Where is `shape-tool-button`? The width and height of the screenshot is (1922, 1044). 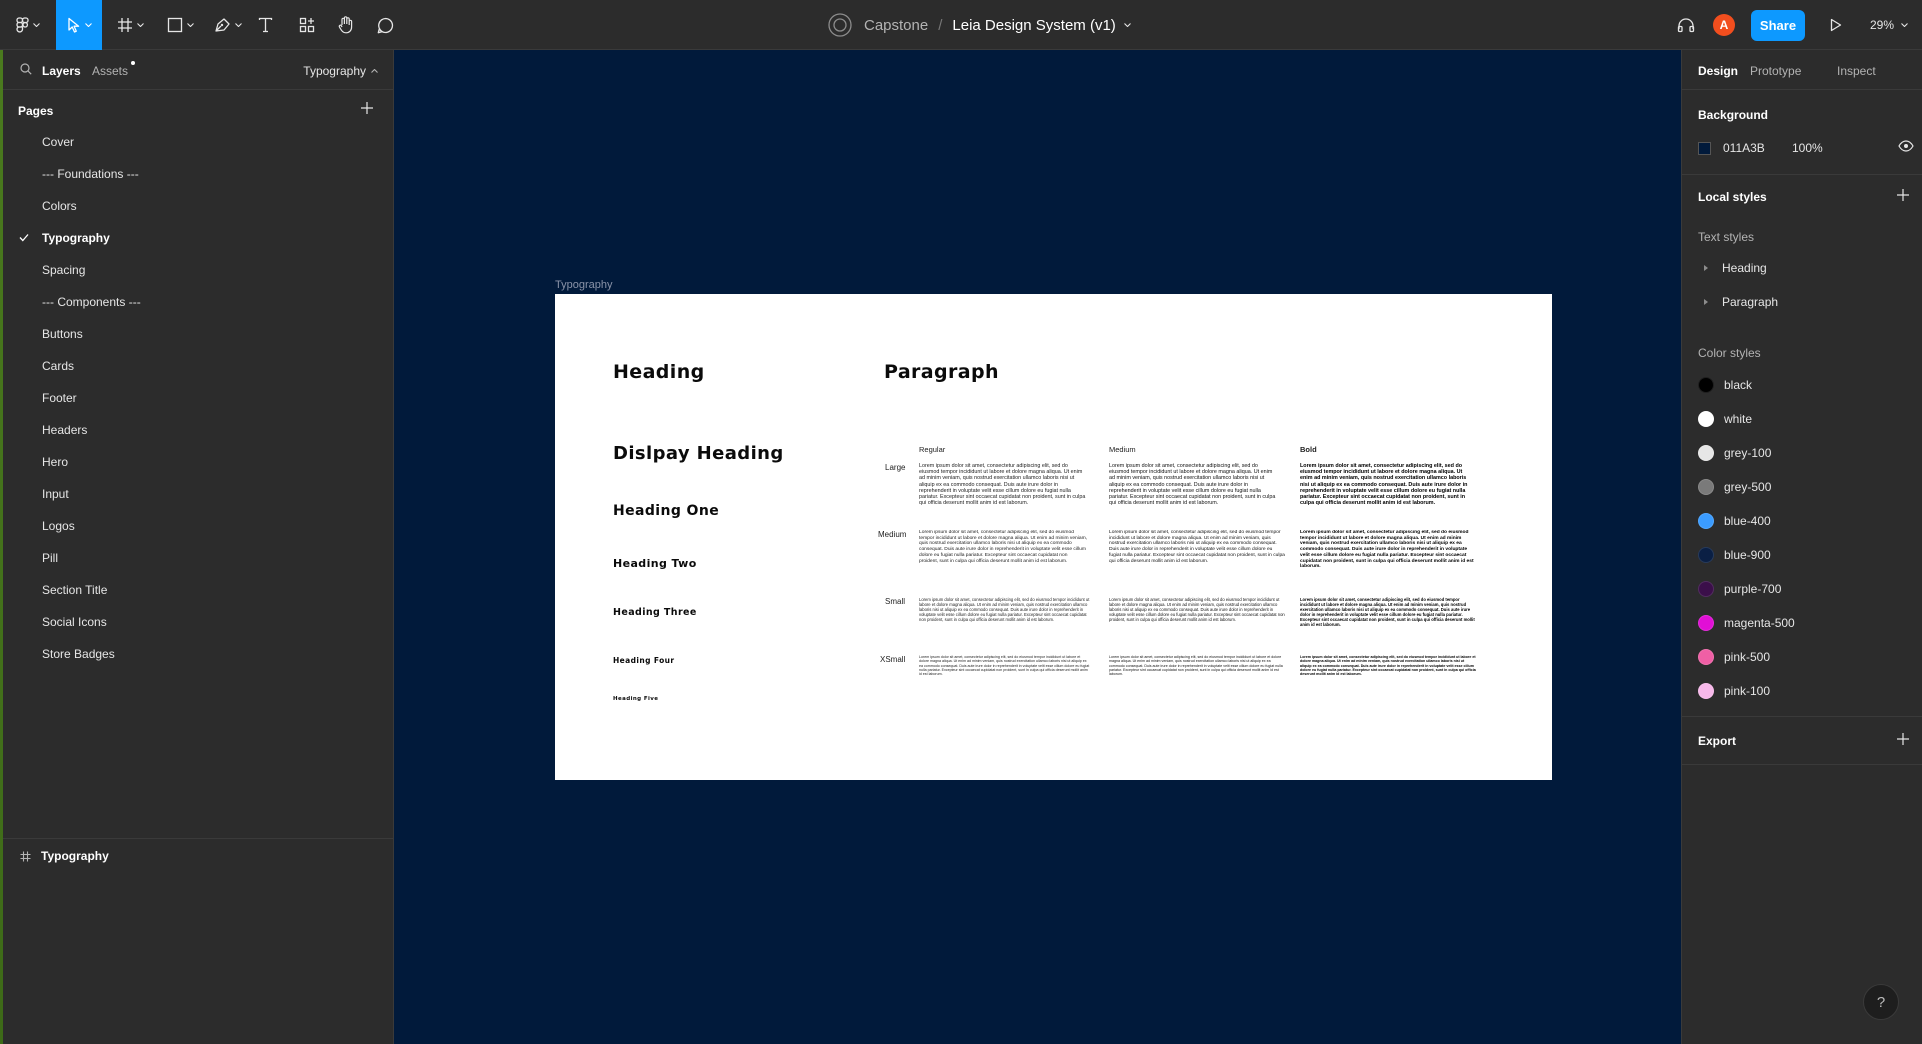
shape-tool-button is located at coordinates (180, 25).